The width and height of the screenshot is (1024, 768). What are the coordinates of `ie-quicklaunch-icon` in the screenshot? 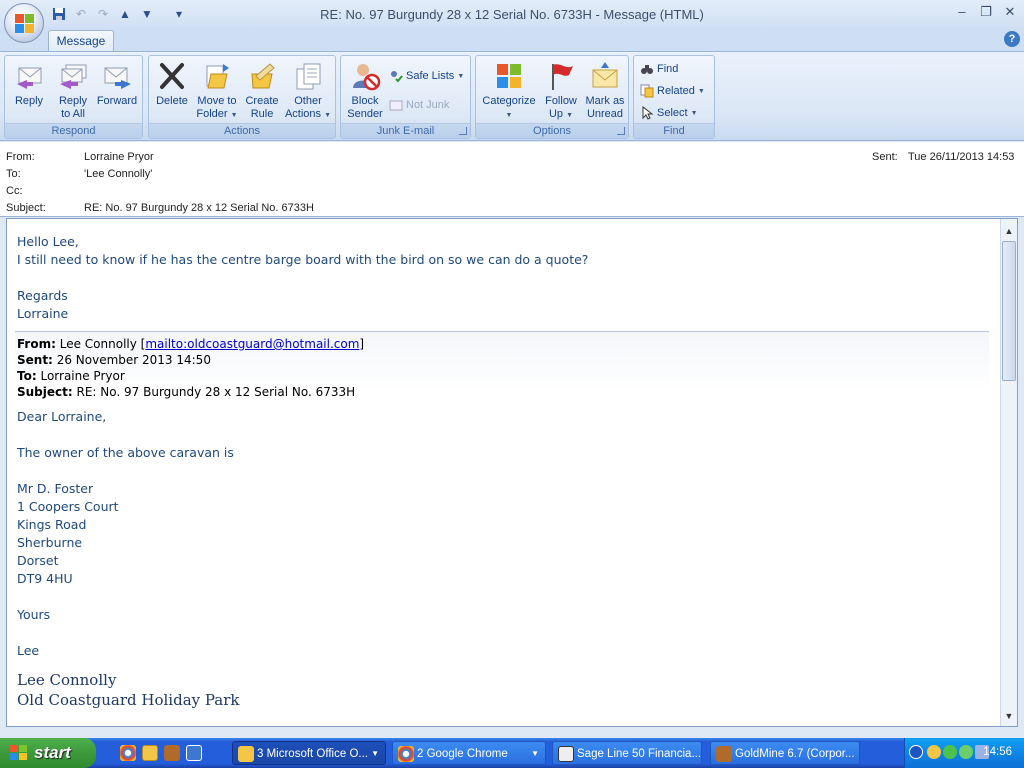 It's located at (194, 753).